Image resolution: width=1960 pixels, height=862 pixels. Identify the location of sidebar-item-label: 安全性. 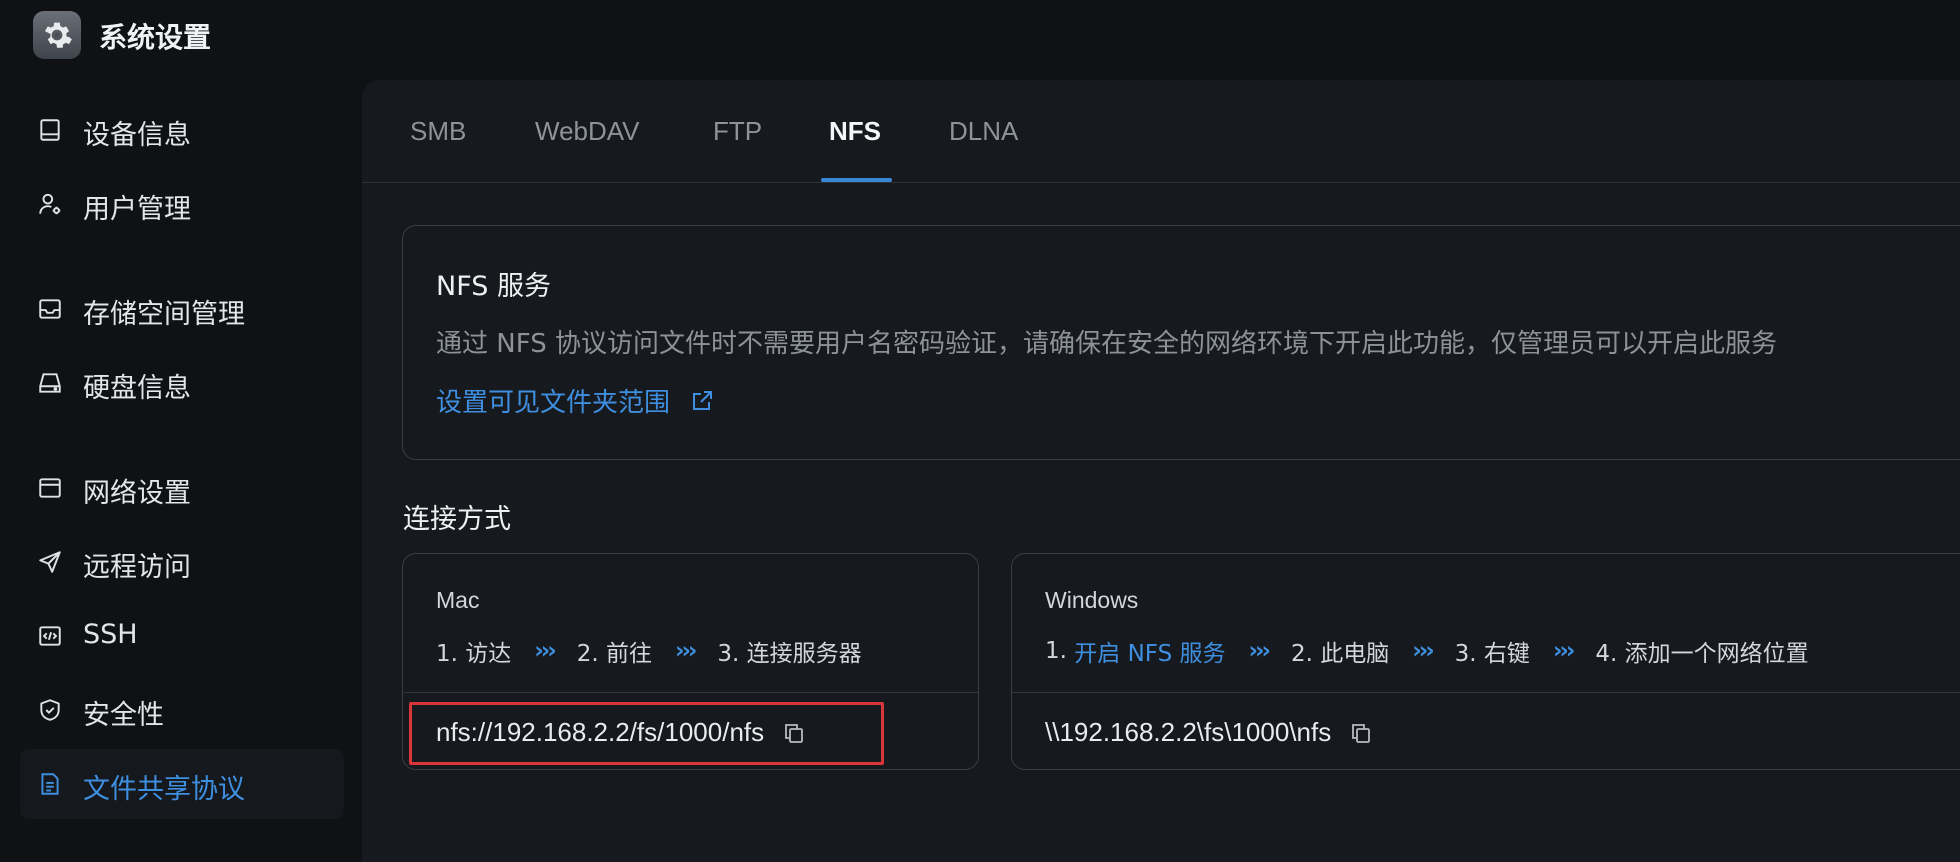
(123, 715).